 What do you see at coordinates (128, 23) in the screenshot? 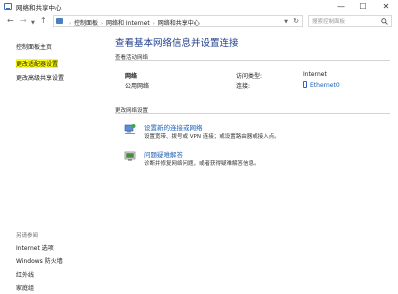
I see `breadcrumb-network-internet: 网络和 Internet` at bounding box center [128, 23].